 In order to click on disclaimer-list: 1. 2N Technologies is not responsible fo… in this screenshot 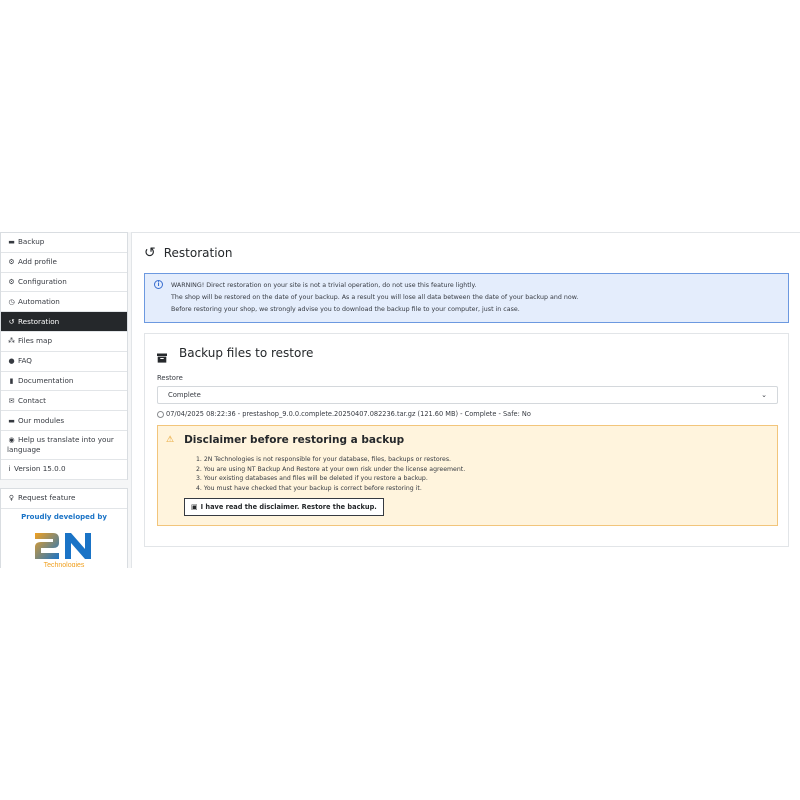, I will do `click(330, 474)`.